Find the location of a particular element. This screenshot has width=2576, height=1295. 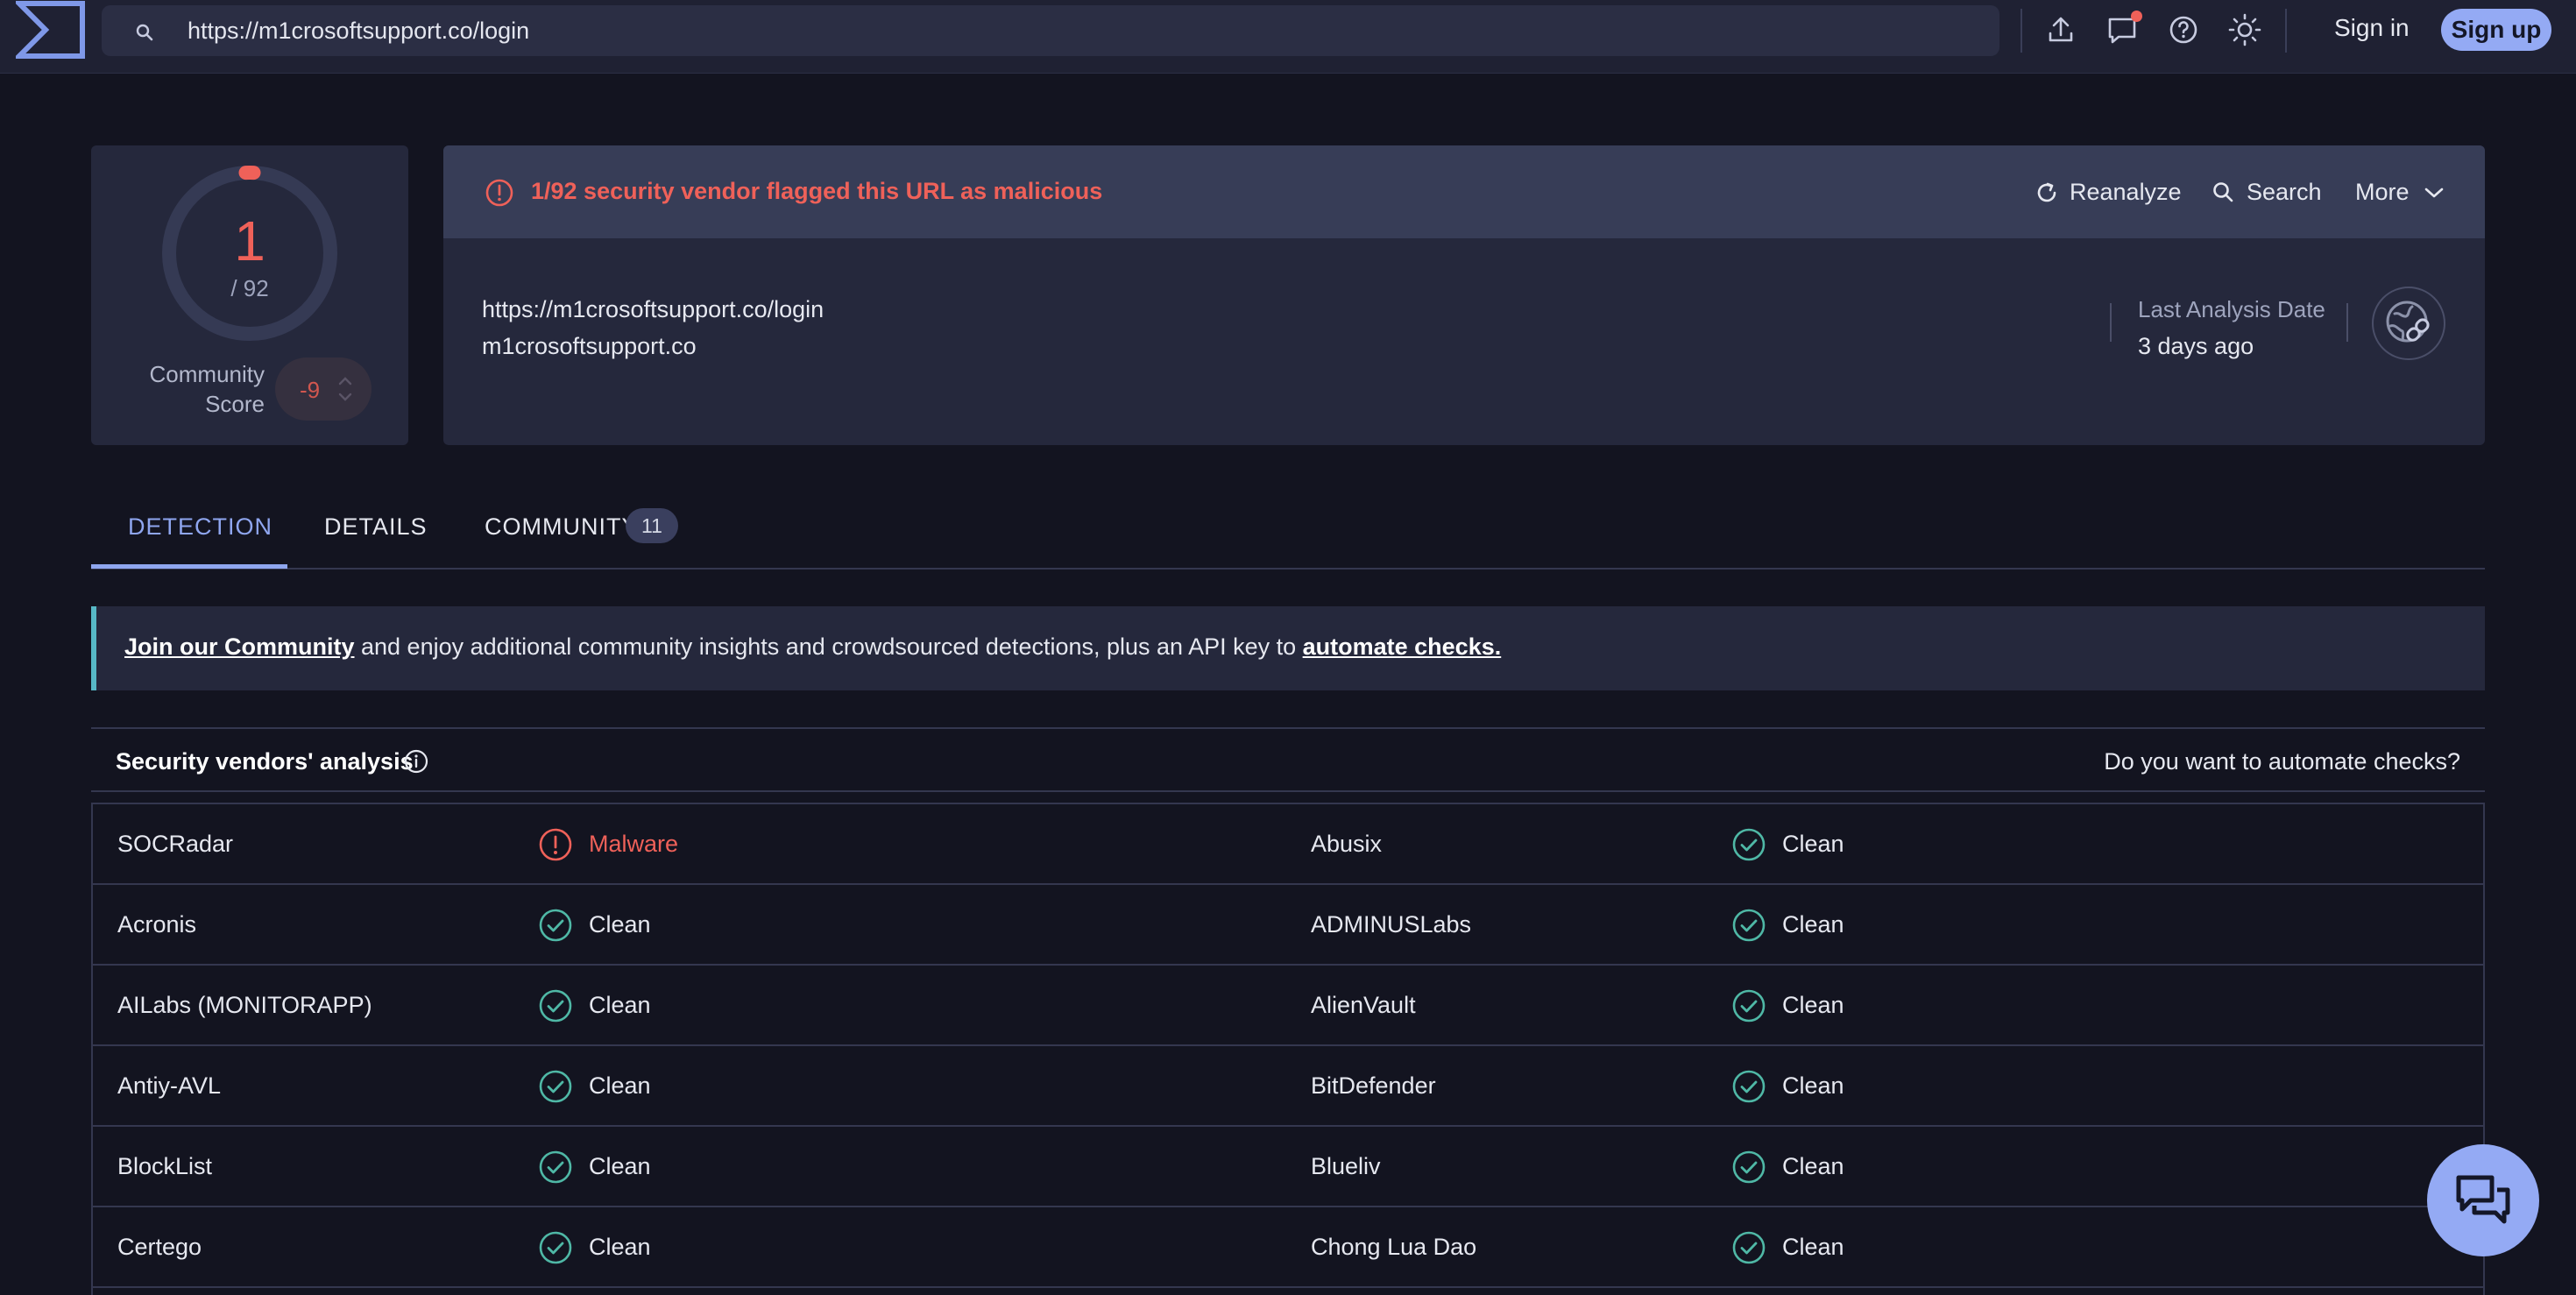

upload-icon is located at coordinates (2060, 29).